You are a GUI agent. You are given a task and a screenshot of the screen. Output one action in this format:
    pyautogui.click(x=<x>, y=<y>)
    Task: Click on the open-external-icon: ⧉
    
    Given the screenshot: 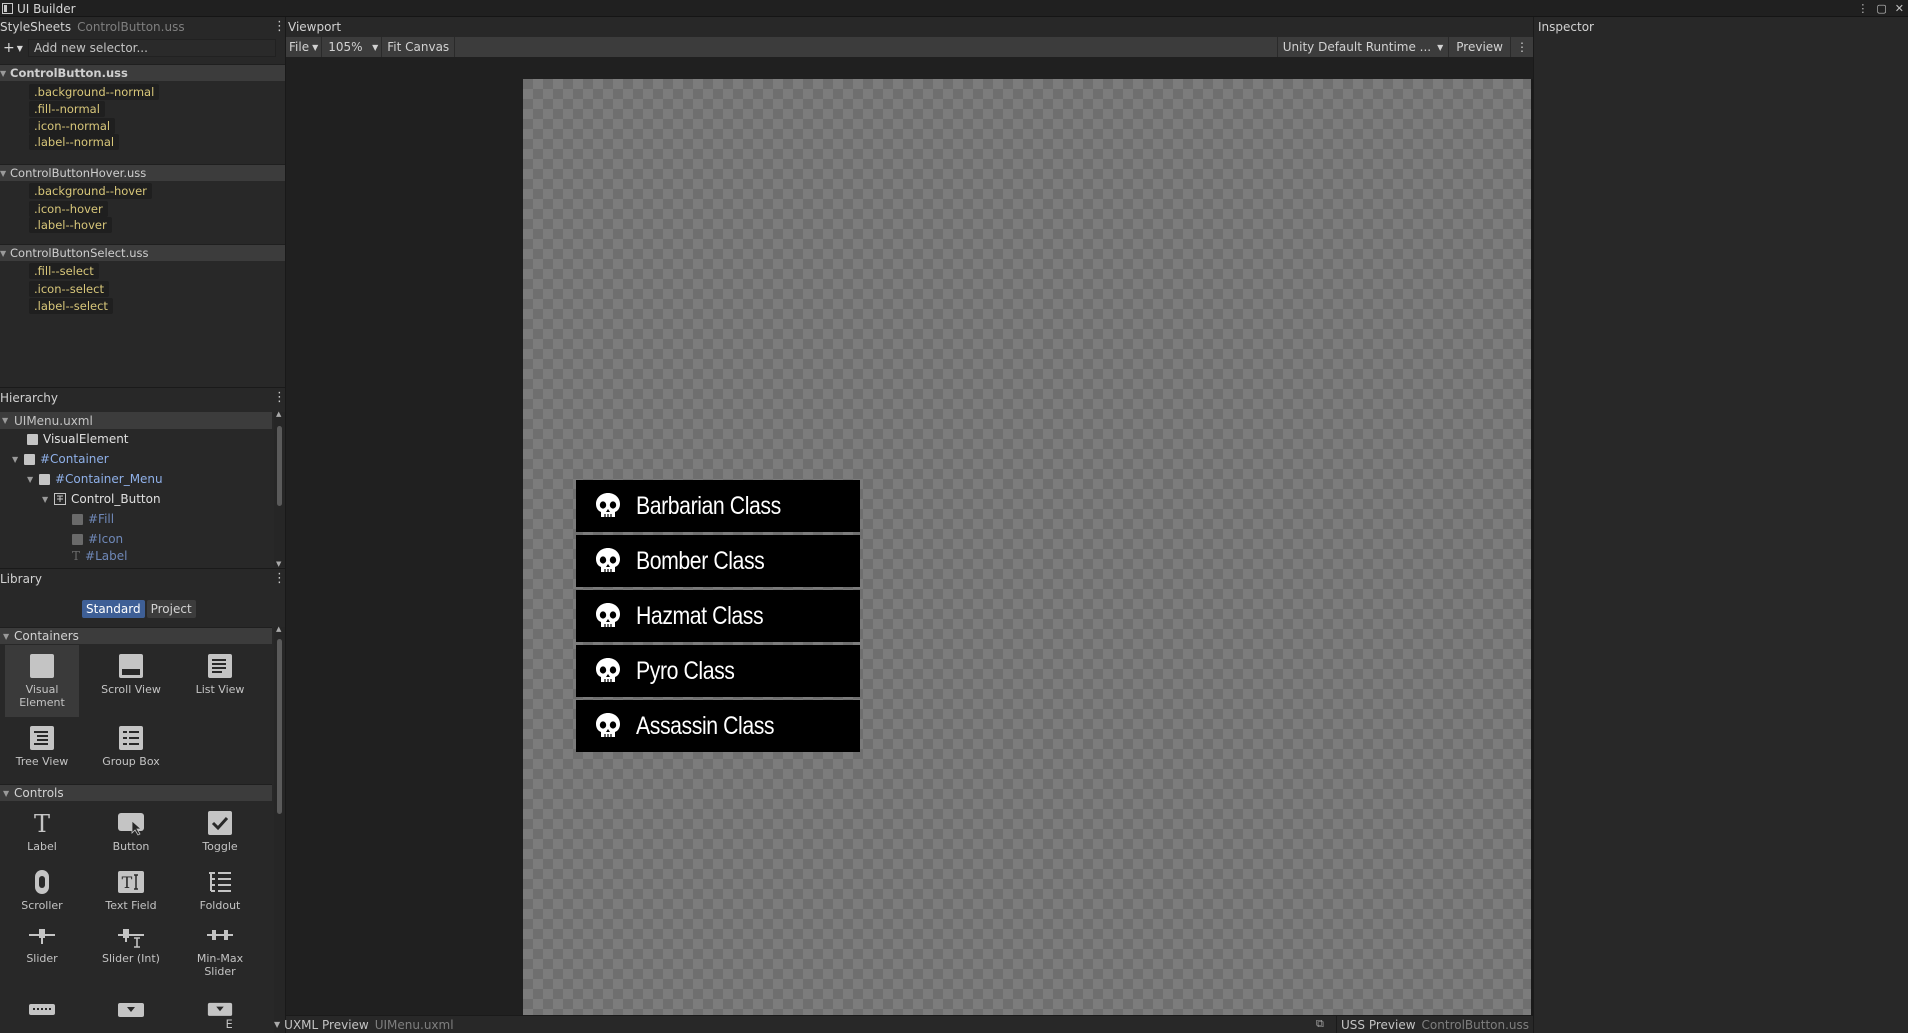 What is the action you would take?
    pyautogui.click(x=1320, y=1024)
    